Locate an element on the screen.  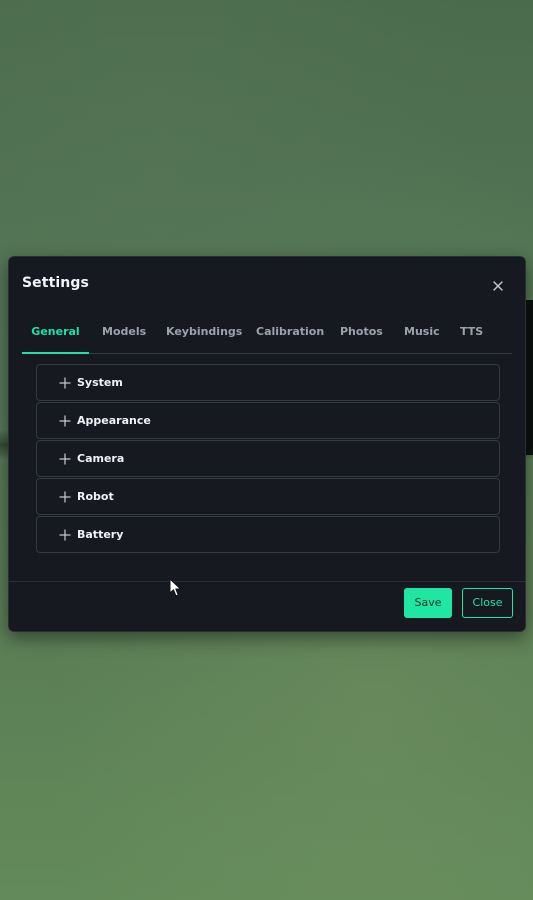
section-system: System is located at coordinates (268, 382).